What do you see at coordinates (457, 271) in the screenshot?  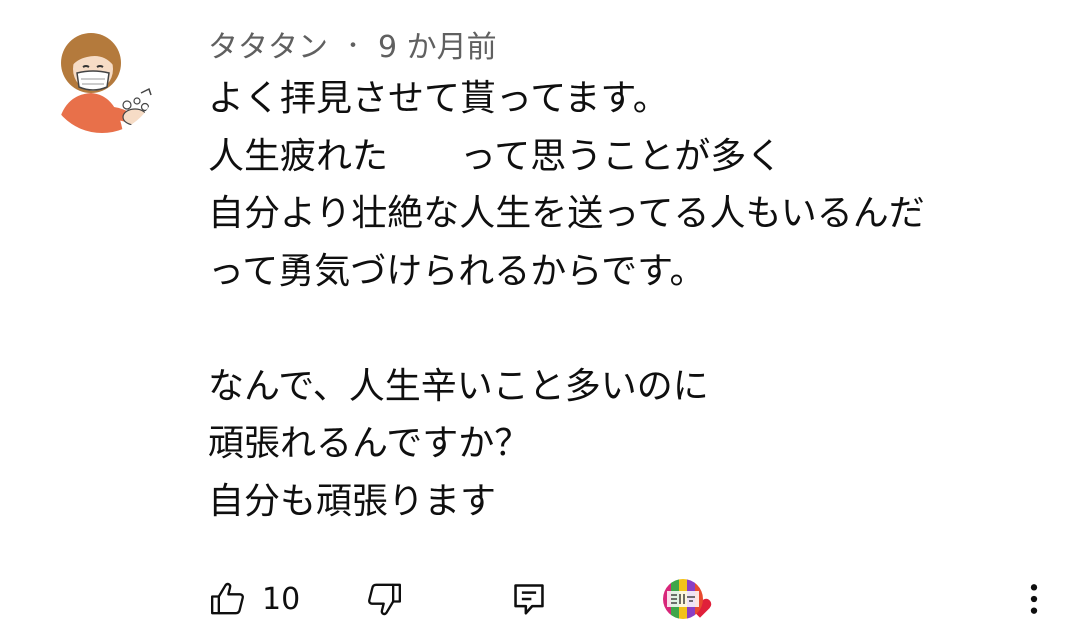 I see `comment-line: って勇気づけられるからです。` at bounding box center [457, 271].